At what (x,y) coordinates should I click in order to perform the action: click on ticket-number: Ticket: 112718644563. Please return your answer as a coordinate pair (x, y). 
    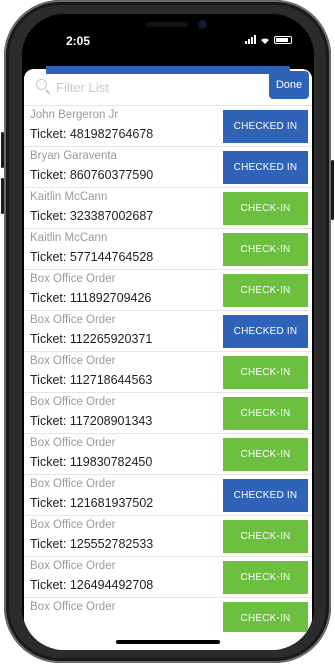
    Looking at the image, I should click on (91, 380).